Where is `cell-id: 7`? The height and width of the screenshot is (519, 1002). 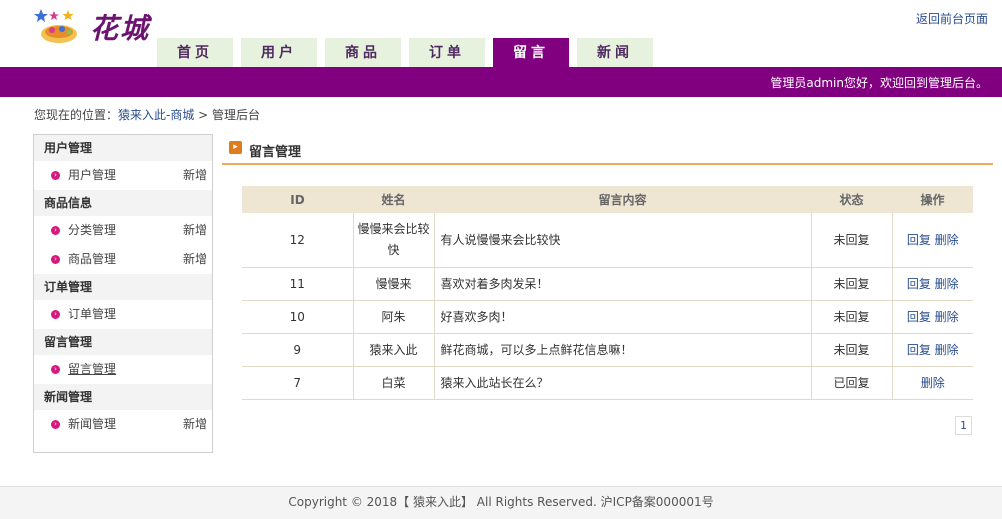
cell-id: 7 is located at coordinates (297, 383).